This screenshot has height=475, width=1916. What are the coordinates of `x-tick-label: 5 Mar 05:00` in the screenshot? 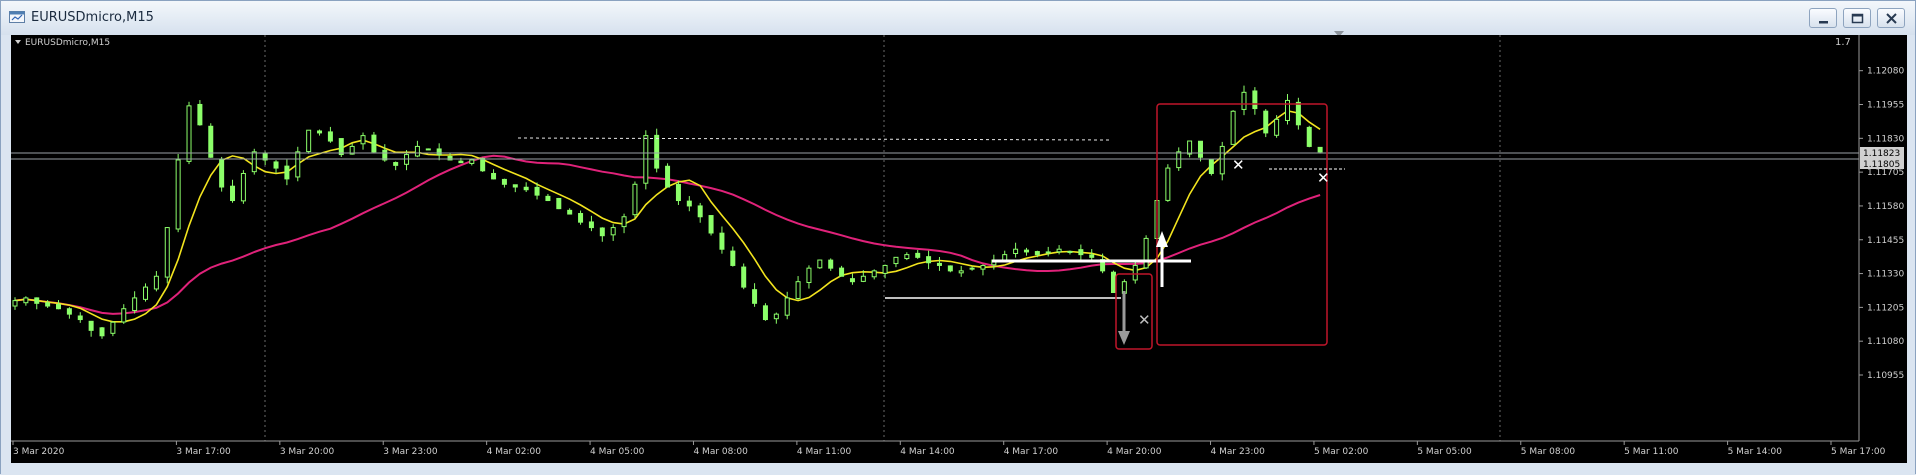 It's located at (1444, 452).